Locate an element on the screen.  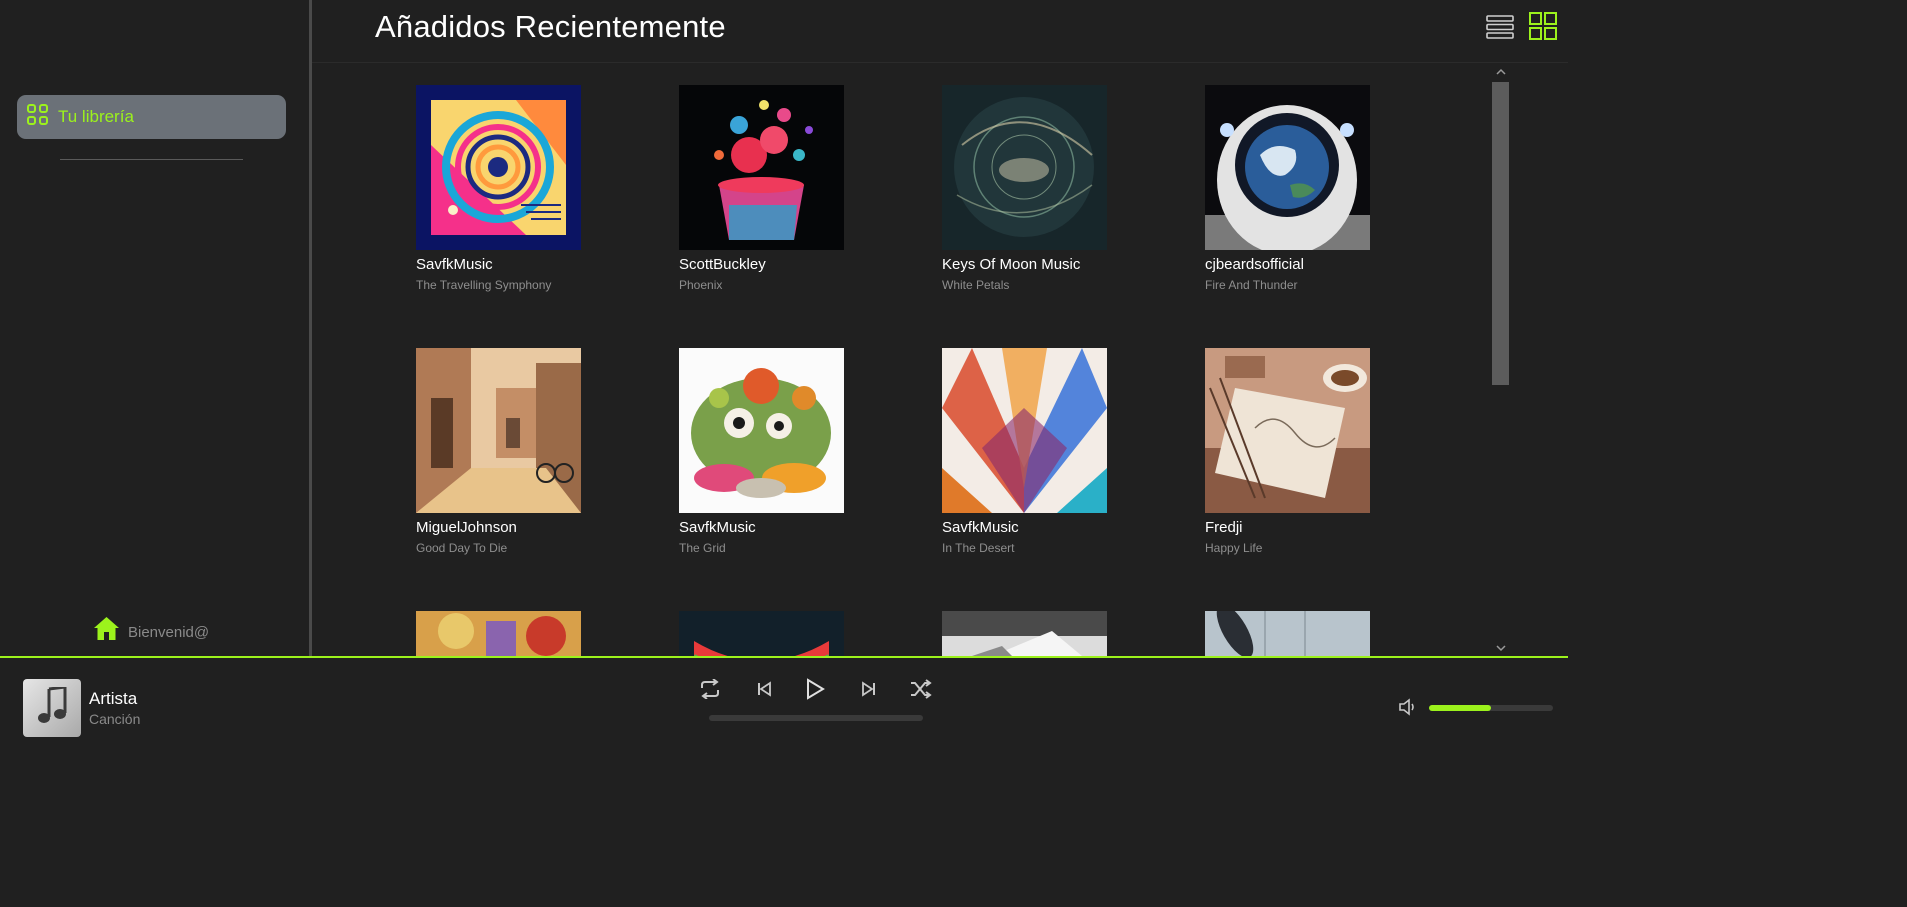
scroll-thumb is located at coordinates (1500, 233).